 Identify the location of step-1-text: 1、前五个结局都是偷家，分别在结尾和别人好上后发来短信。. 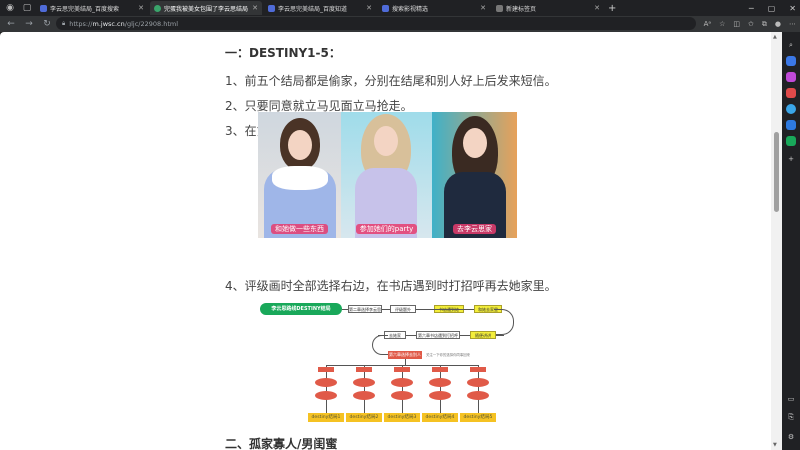
(391, 81).